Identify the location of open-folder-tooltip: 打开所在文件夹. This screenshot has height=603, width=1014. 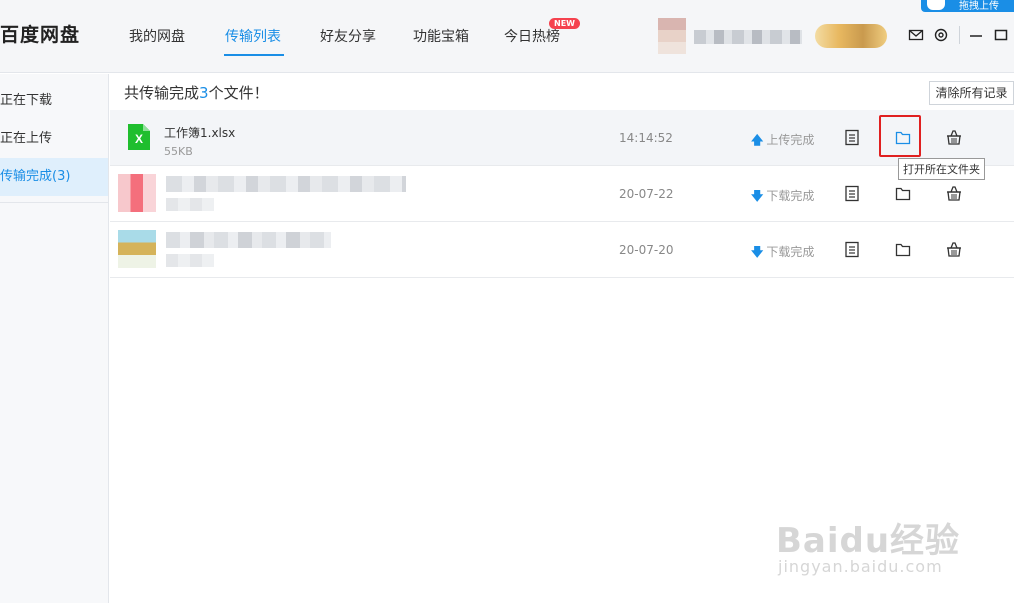
(941, 169).